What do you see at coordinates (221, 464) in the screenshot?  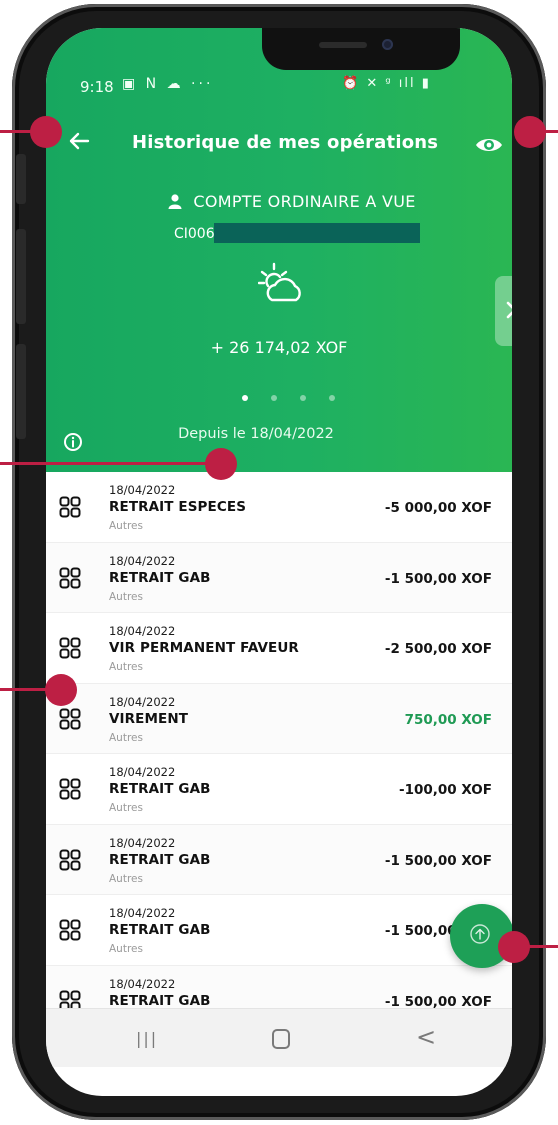 I see `callout-marker-since` at bounding box center [221, 464].